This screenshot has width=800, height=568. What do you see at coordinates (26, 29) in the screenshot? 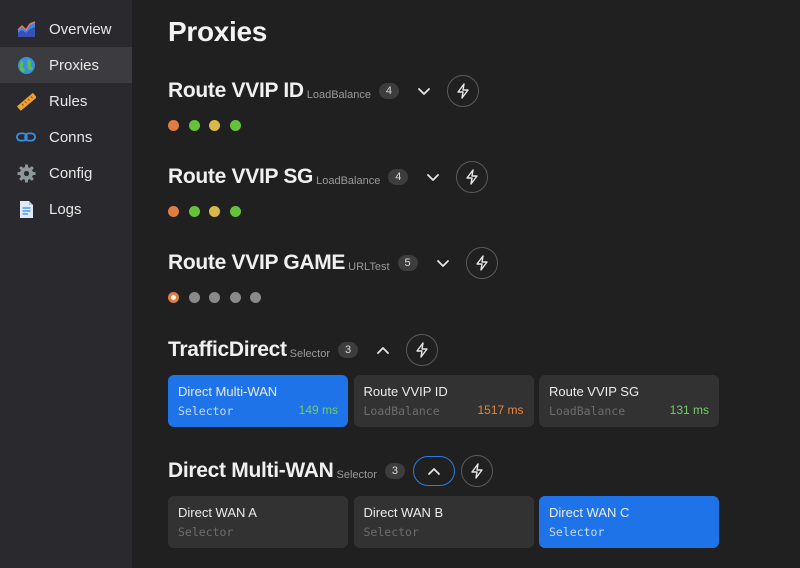
I see `chart-area-icon` at bounding box center [26, 29].